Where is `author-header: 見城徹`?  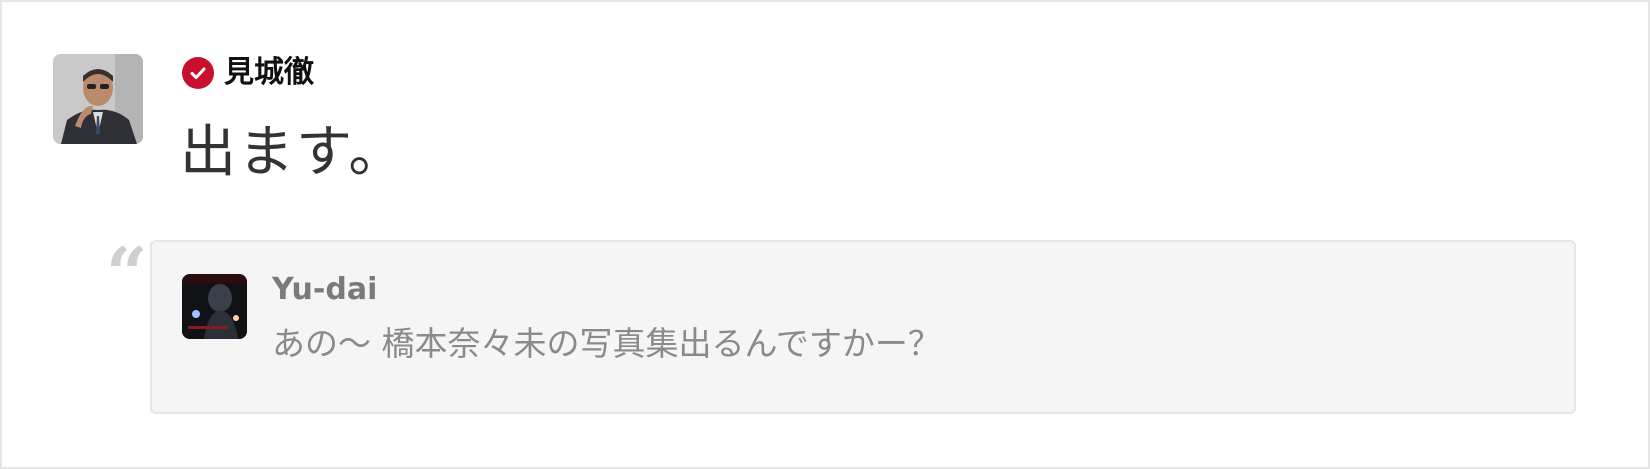
author-header: 見城徹 is located at coordinates (248, 73).